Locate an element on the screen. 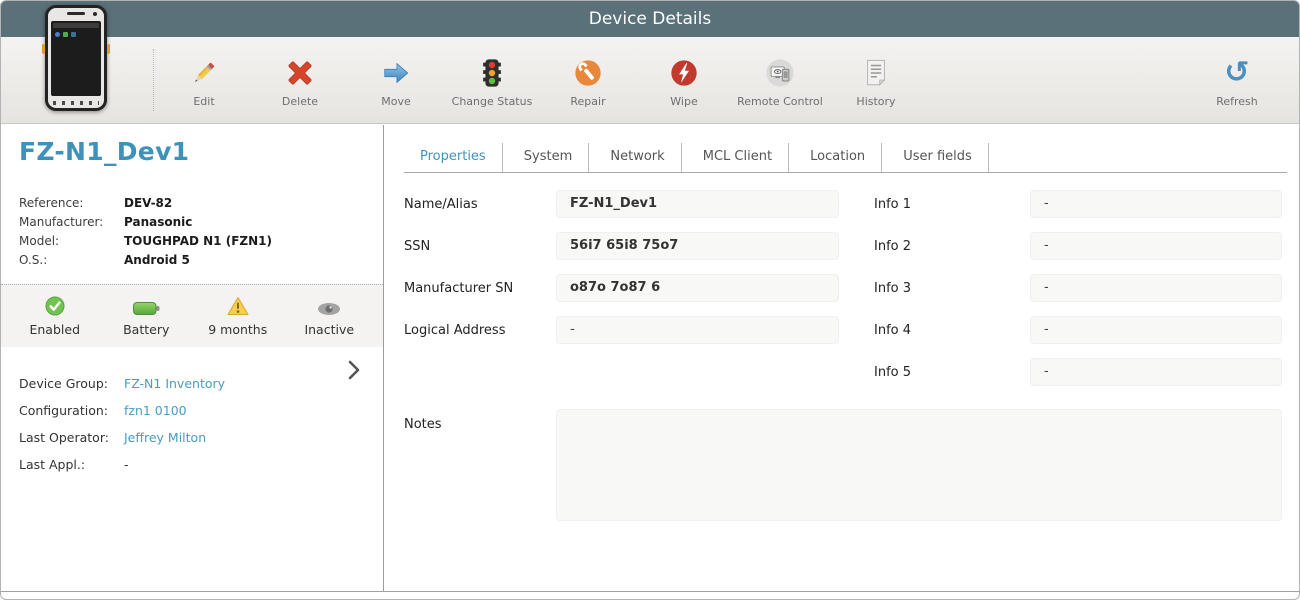 This screenshot has width=1300, height=600. configuration-row: Configuration: fzn1 0100 is located at coordinates (195, 410).